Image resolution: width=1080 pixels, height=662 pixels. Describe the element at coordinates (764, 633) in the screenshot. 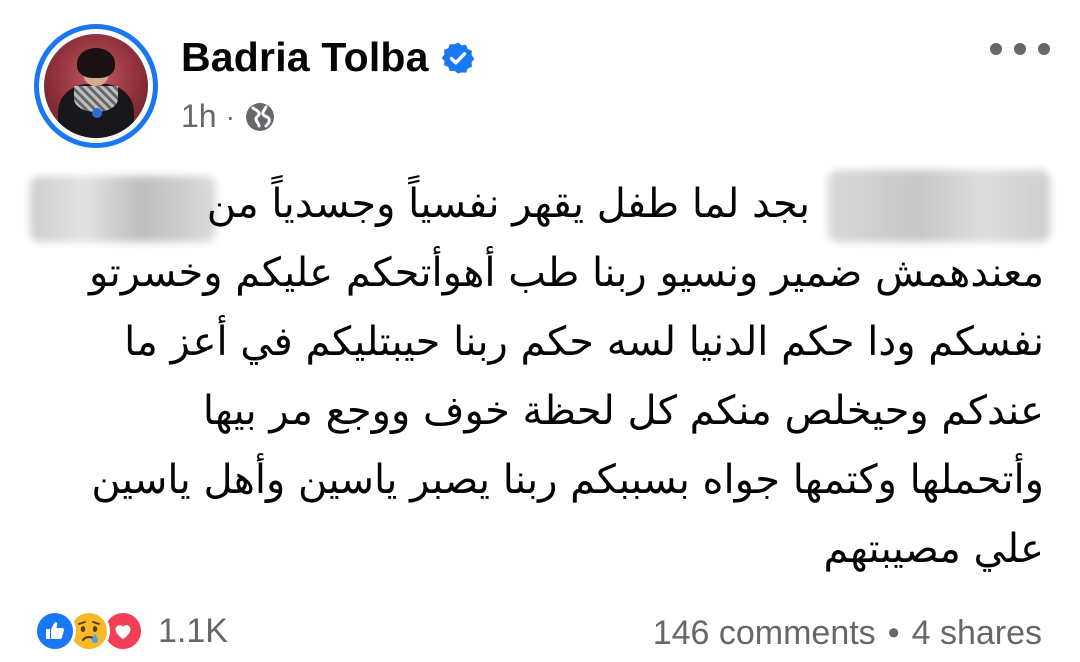

I see `comments-count: 146 comments` at that location.